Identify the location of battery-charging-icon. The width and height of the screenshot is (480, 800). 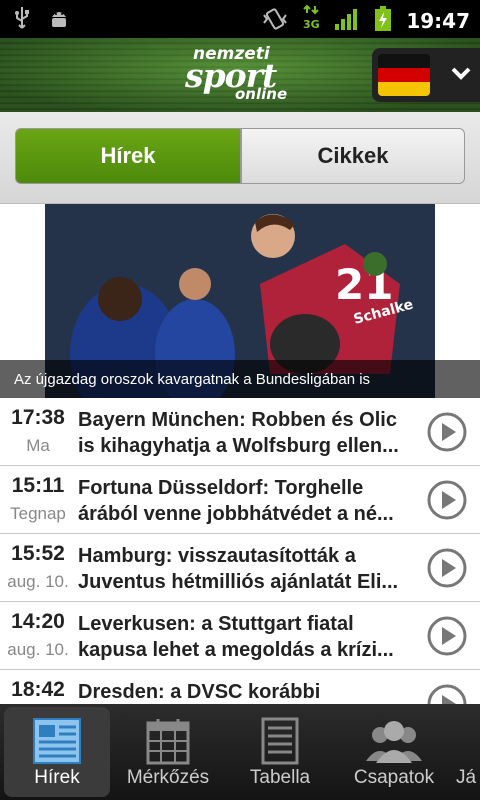
(383, 21).